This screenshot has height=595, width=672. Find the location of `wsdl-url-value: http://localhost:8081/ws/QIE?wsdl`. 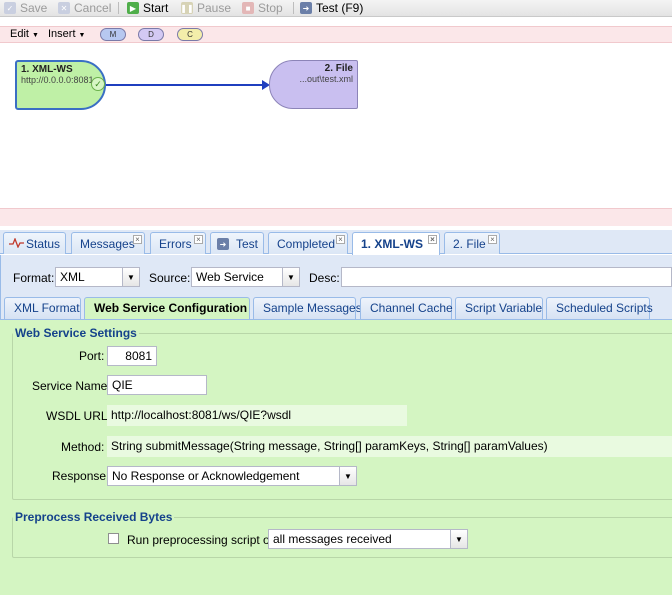

wsdl-url-value: http://localhost:8081/ws/QIE?wsdl is located at coordinates (257, 415).